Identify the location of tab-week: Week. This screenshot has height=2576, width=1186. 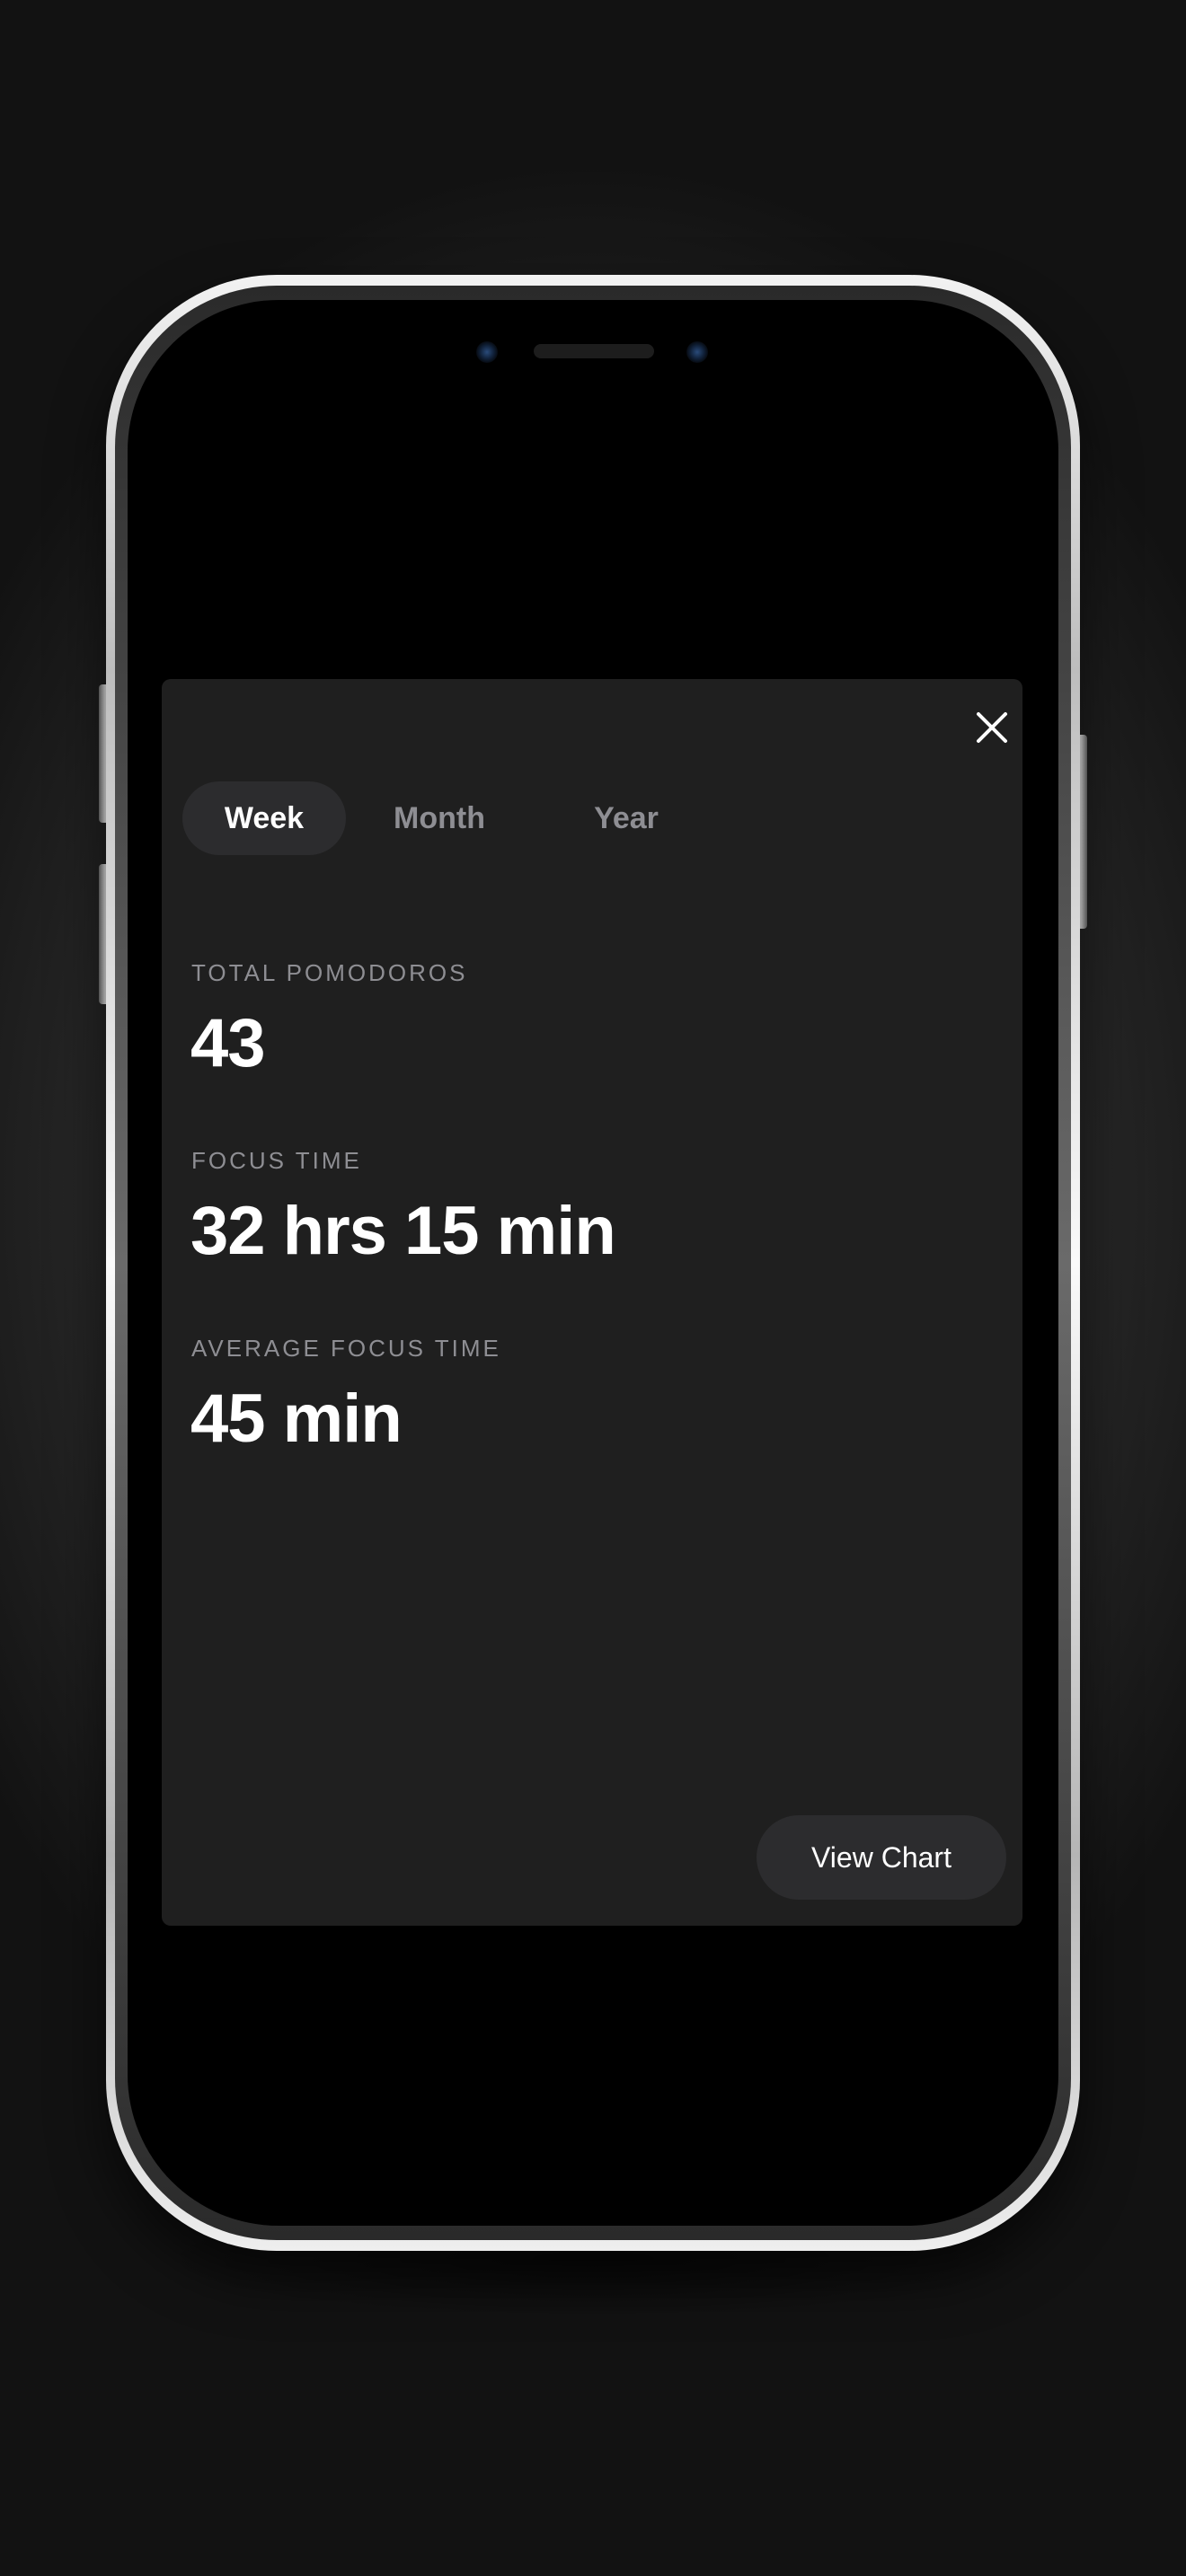
(264, 818).